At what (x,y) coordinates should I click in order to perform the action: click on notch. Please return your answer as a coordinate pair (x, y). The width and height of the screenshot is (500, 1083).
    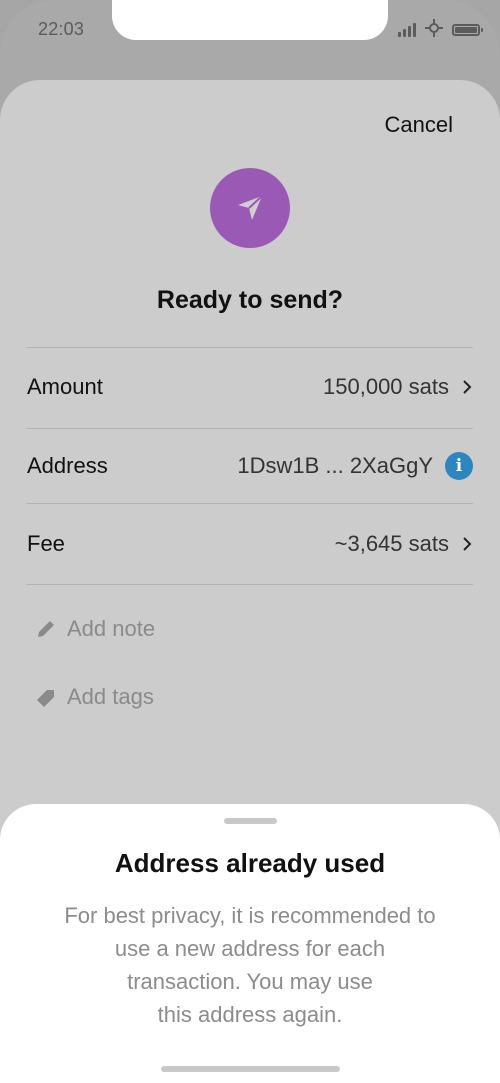
    Looking at the image, I should click on (250, 20).